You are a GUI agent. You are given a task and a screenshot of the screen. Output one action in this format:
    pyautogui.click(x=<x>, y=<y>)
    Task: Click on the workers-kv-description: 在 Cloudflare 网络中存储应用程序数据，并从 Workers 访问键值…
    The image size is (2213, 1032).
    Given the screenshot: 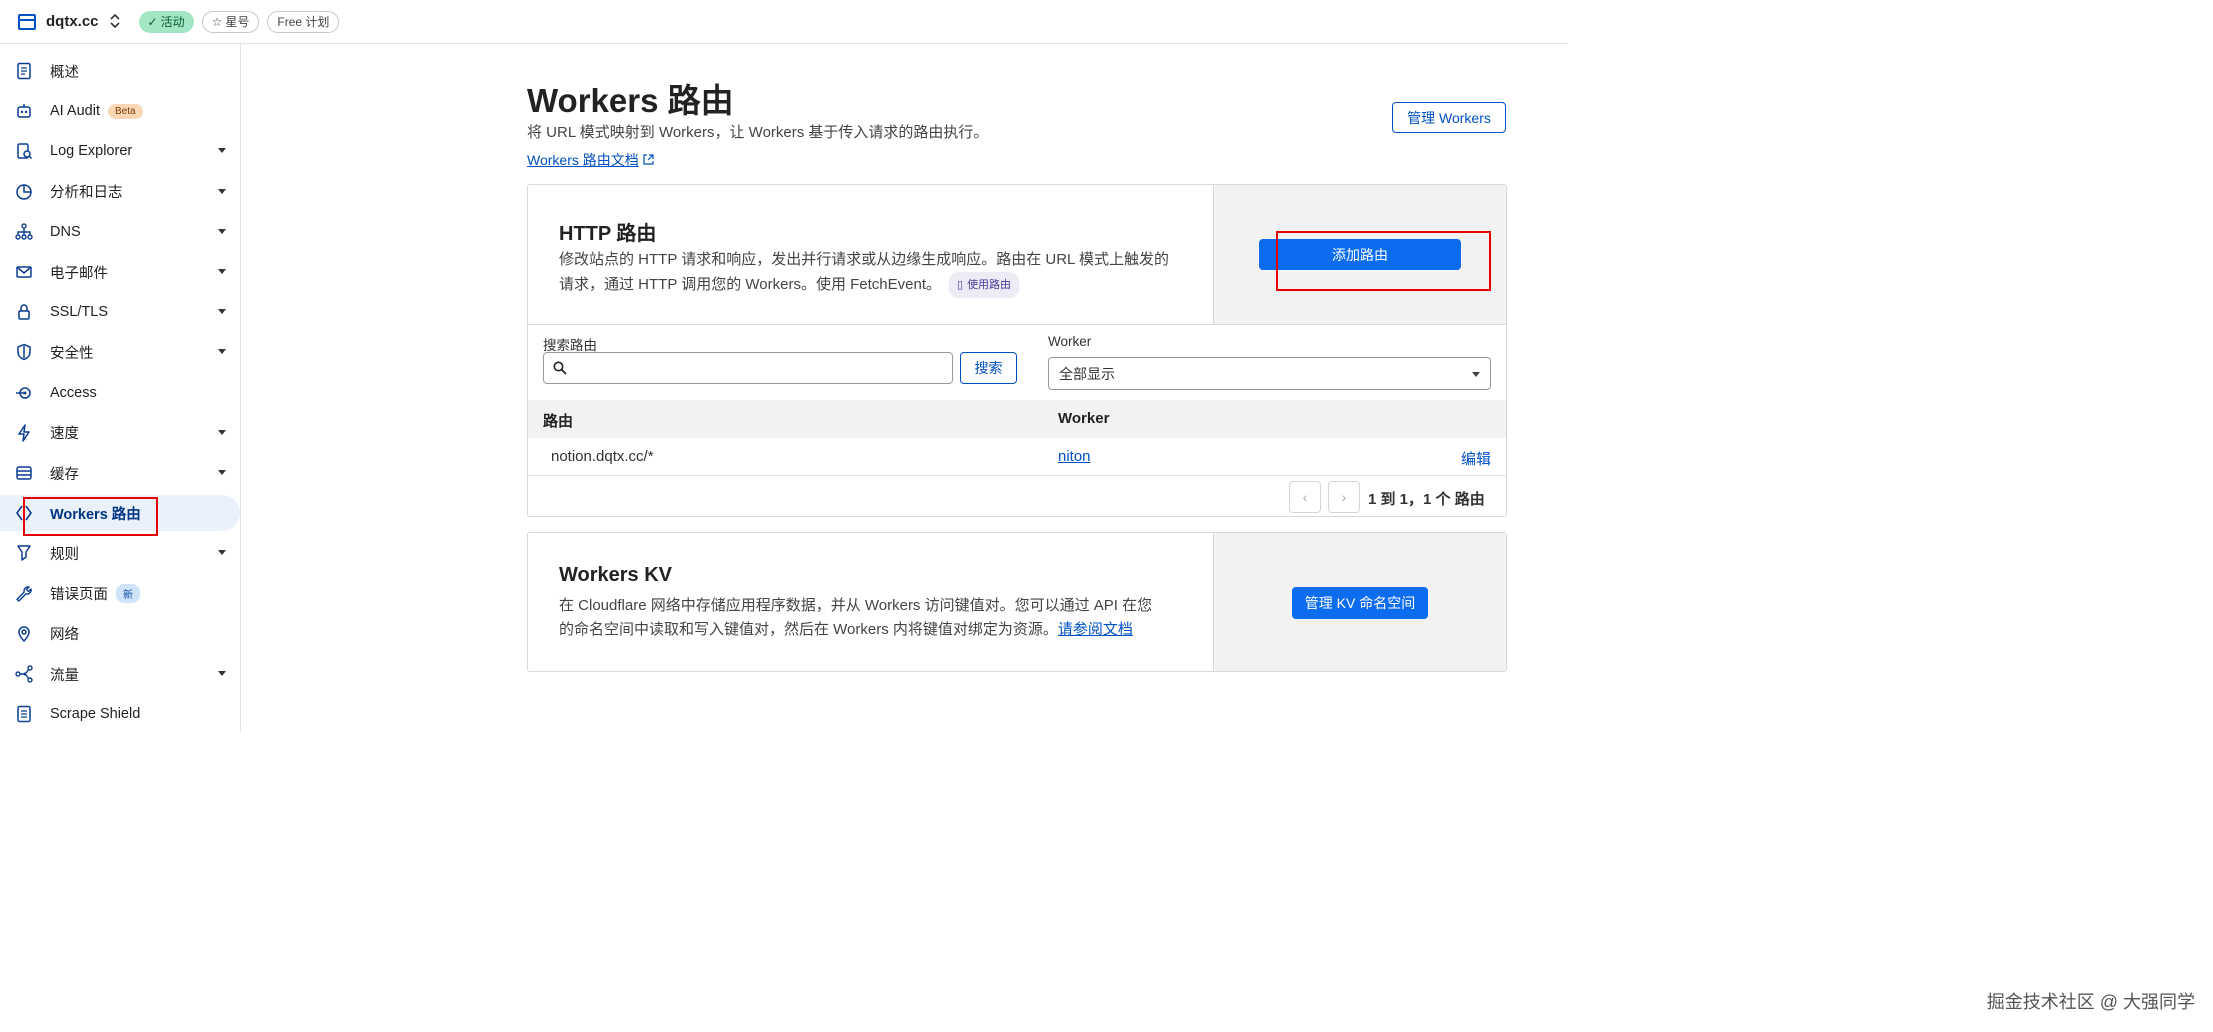 What is the action you would take?
    pyautogui.click(x=879, y=618)
    